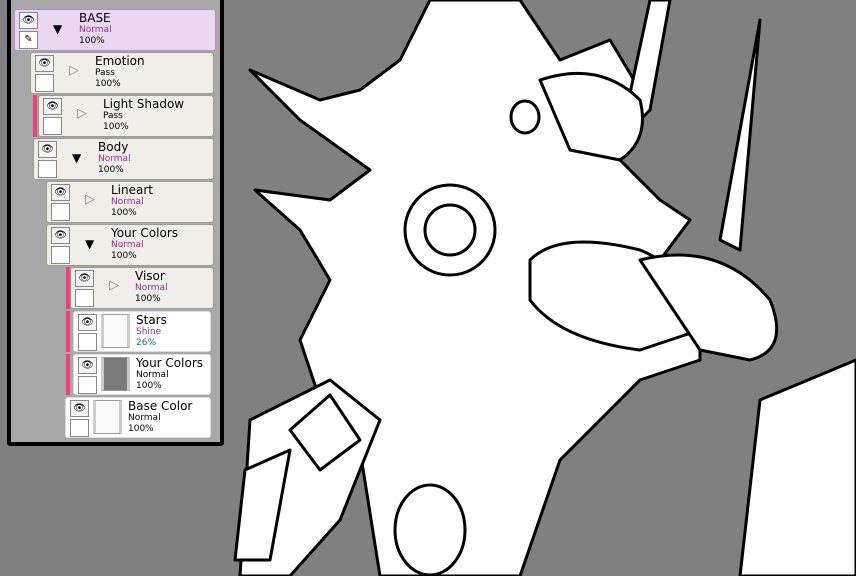  What do you see at coordinates (144, 104) in the screenshot?
I see `layer-name: Light Shadow` at bounding box center [144, 104].